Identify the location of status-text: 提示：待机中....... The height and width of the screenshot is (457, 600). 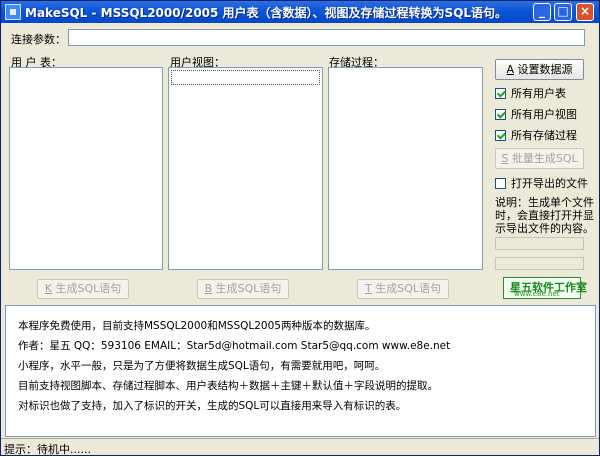
(47, 449).